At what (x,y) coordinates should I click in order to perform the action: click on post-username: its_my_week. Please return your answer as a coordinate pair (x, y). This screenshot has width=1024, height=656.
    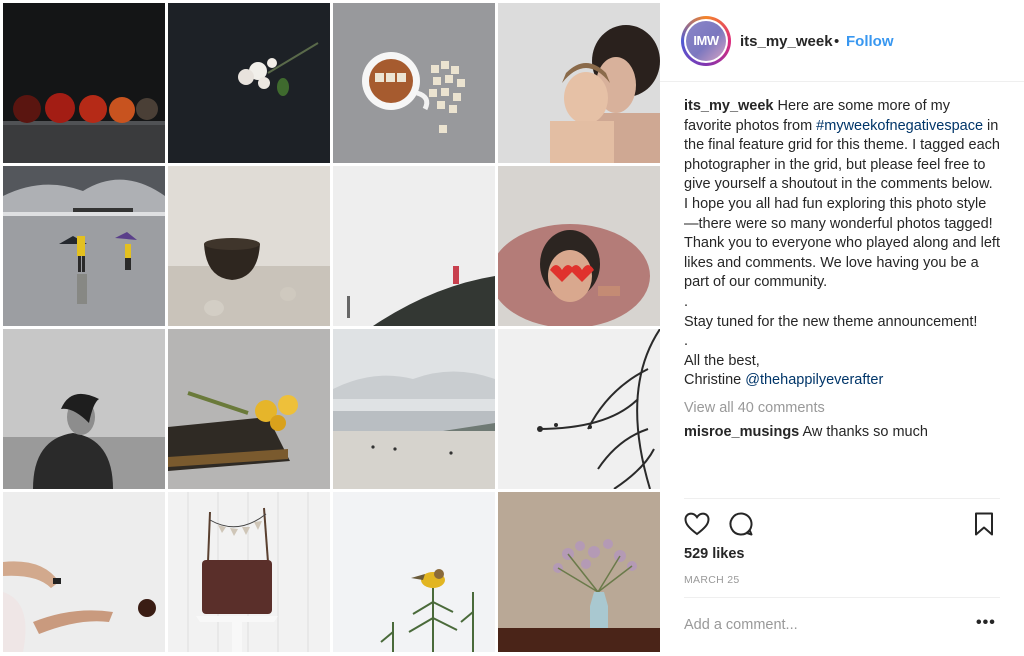
    Looking at the image, I should click on (786, 41).